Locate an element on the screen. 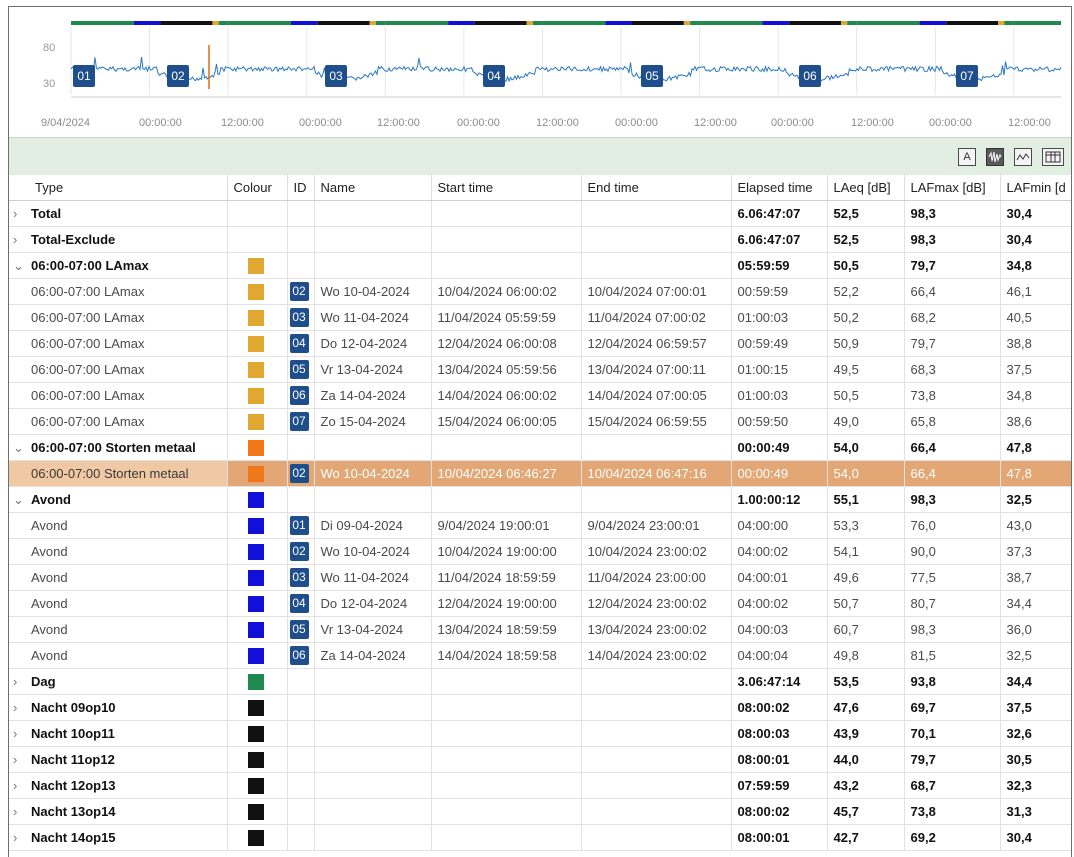 Image resolution: width=1074 pixels, height=857 pixels. cell-name is located at coordinates (373, 265).